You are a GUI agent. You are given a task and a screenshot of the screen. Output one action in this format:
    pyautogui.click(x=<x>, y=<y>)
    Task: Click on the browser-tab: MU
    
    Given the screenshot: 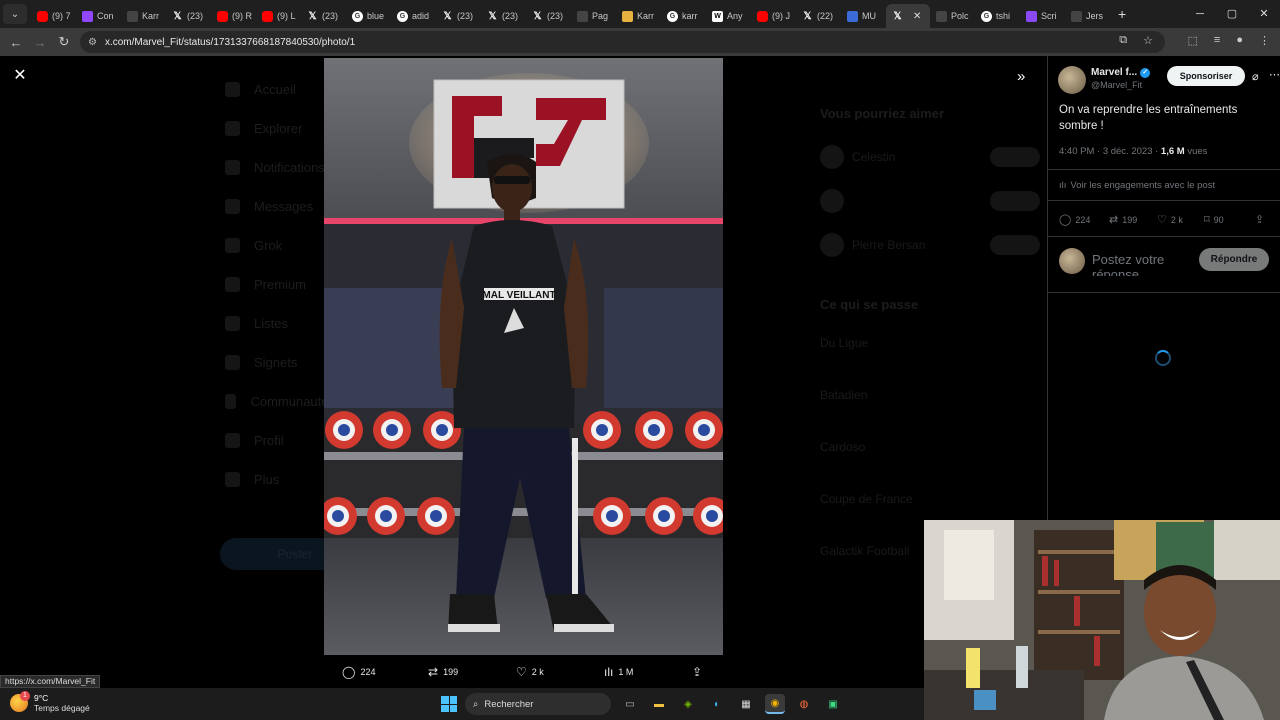 What is the action you would take?
    pyautogui.click(x=863, y=16)
    